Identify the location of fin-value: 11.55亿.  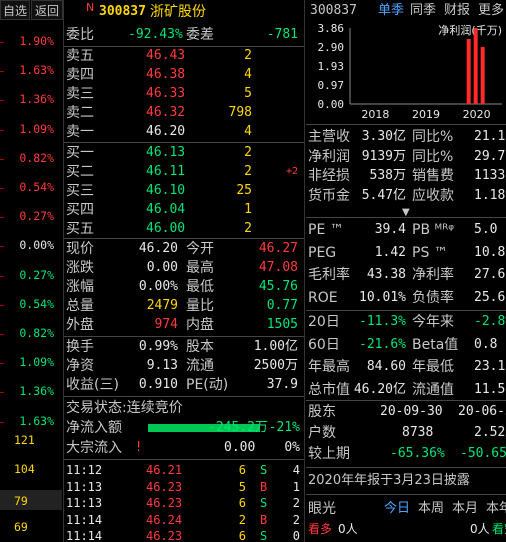
(490, 389).